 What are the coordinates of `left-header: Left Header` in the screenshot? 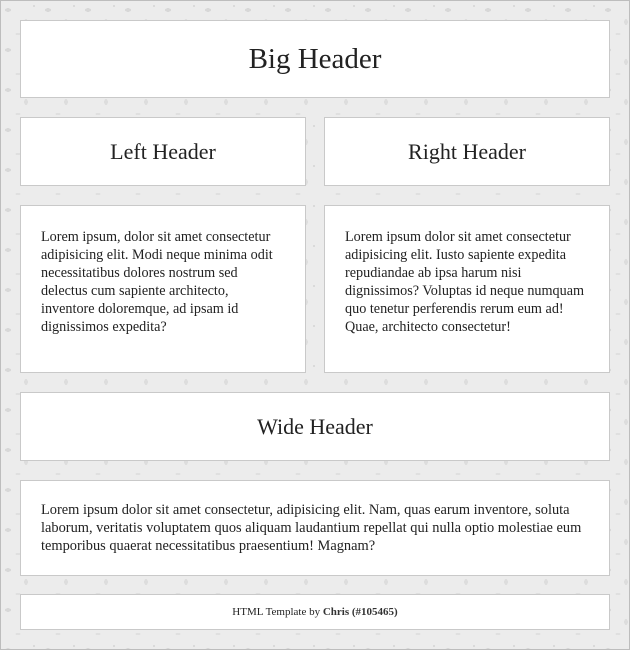 It's located at (163, 151).